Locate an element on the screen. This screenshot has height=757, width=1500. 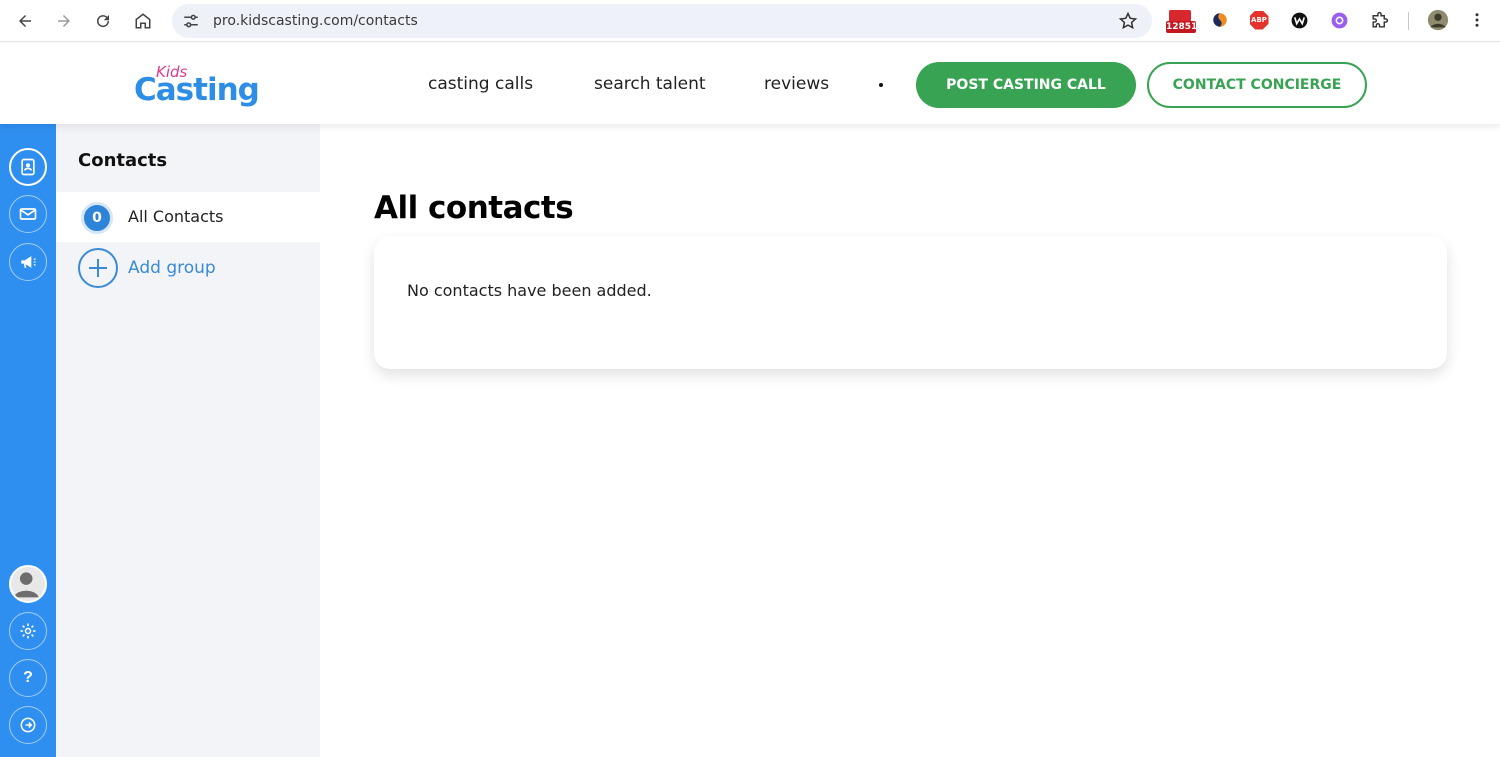
help-icon: ? is located at coordinates (28, 677).